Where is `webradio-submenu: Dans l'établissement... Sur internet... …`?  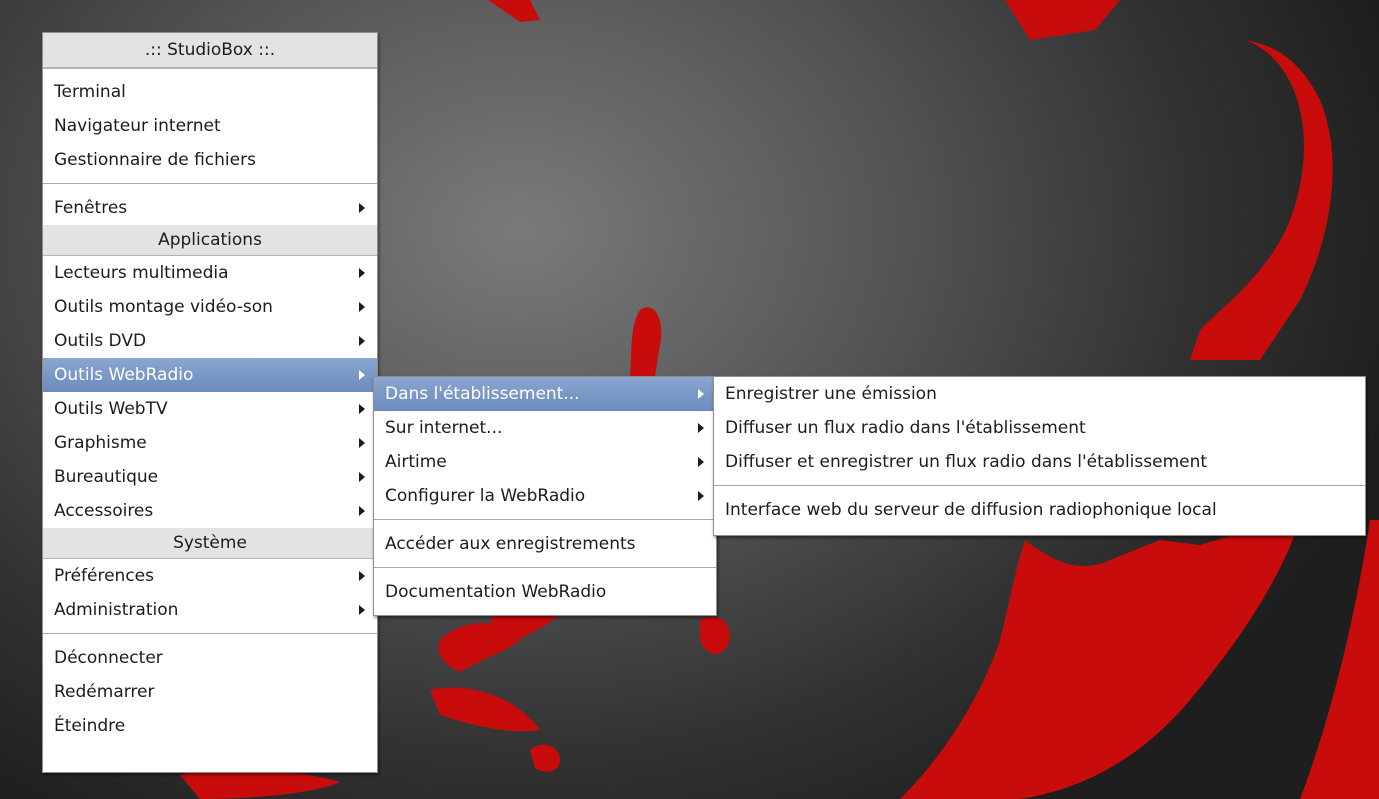
webradio-submenu: Dans l'établissement... Sur internet... … is located at coordinates (545, 496).